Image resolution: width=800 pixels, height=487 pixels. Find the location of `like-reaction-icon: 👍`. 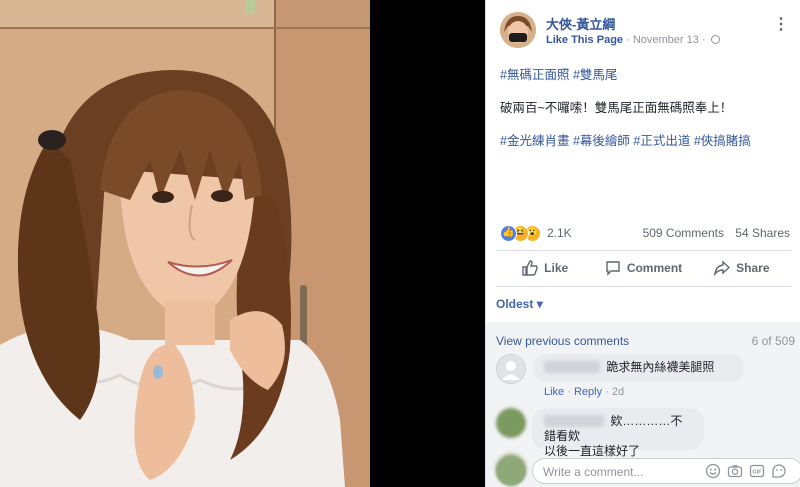

like-reaction-icon: 👍 is located at coordinates (508, 233).